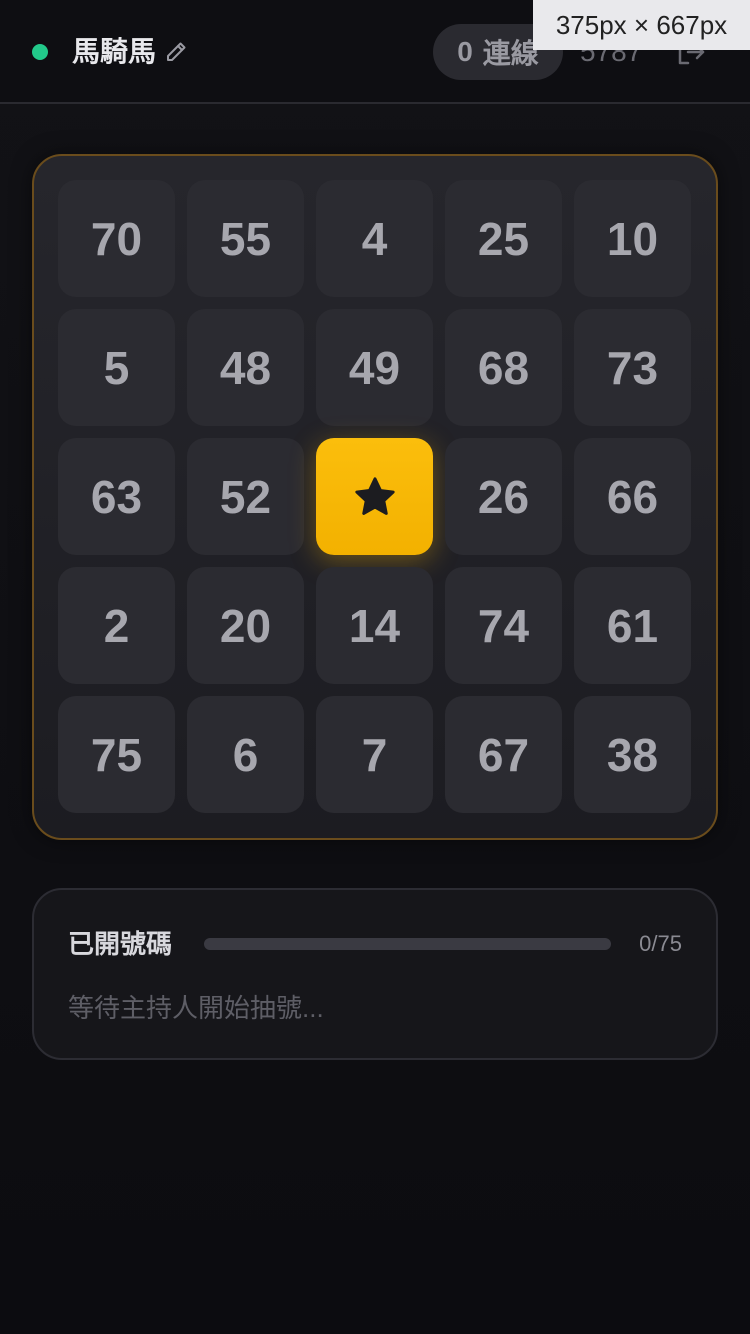 This screenshot has width=750, height=1334. What do you see at coordinates (503, 496) in the screenshot?
I see `bingo-cell: 26` at bounding box center [503, 496].